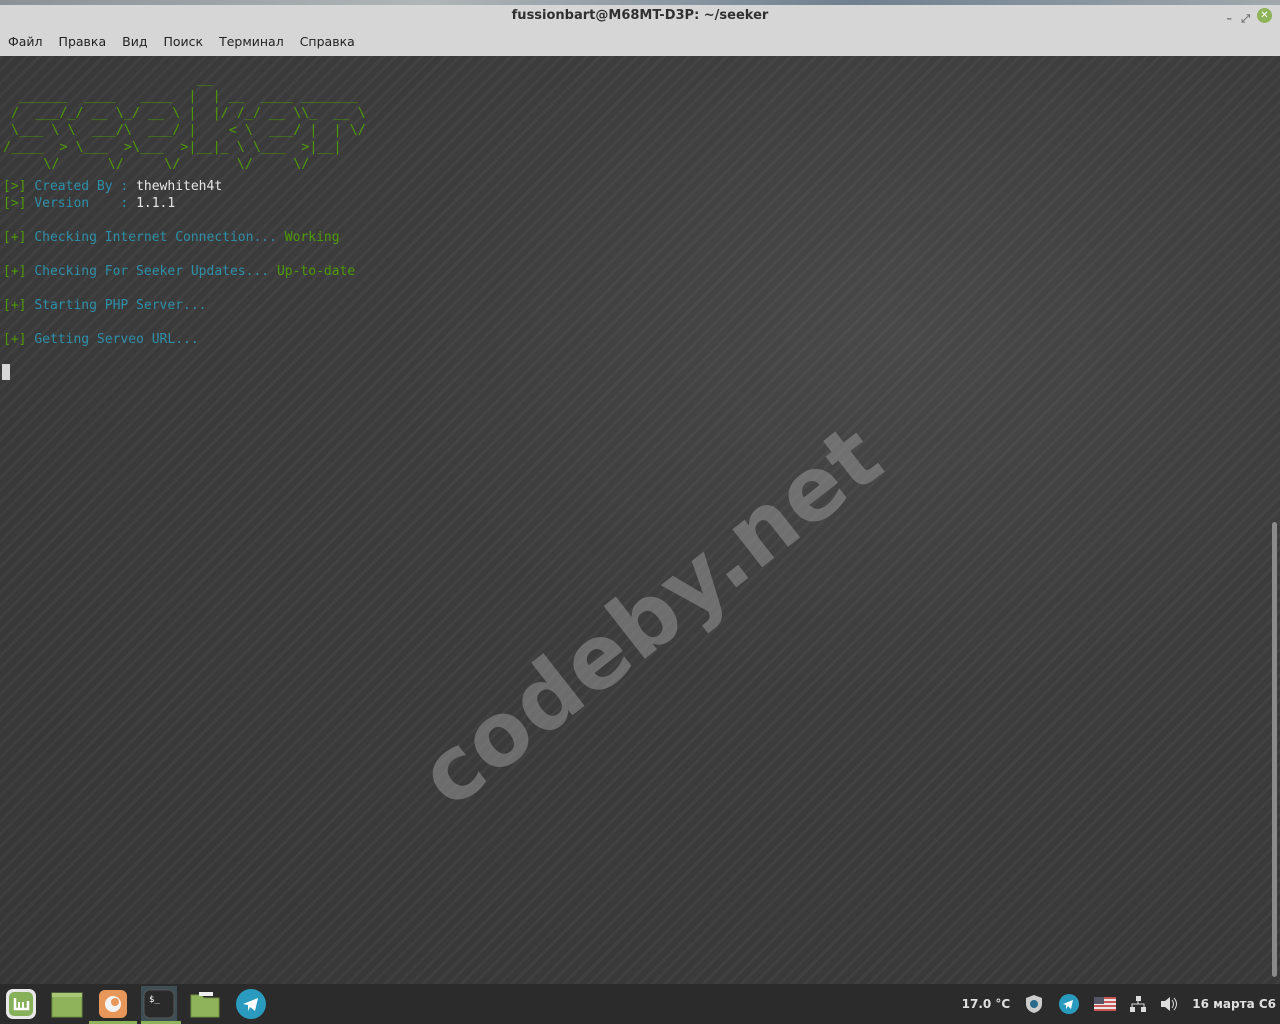 This screenshot has width=1280, height=1024. I want to click on weather-temperature: 17.0 °C, so click(986, 1004).